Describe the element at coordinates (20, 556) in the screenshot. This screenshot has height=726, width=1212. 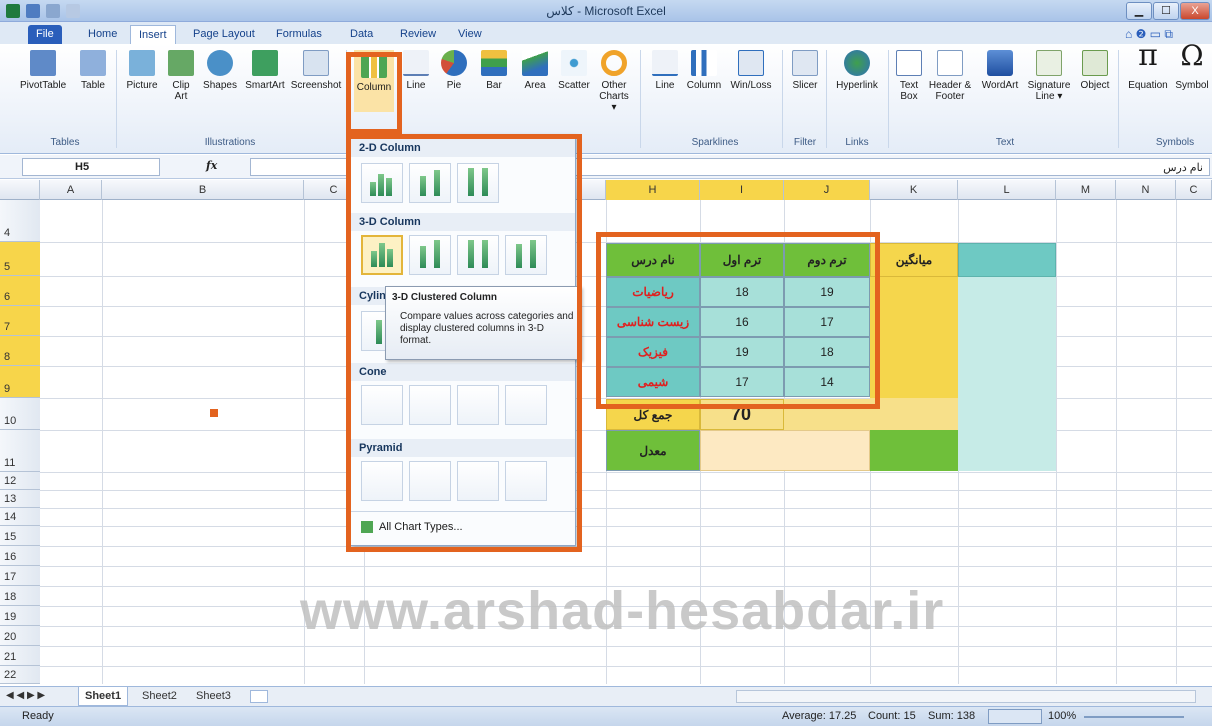
I see `row-header: 16` at that location.